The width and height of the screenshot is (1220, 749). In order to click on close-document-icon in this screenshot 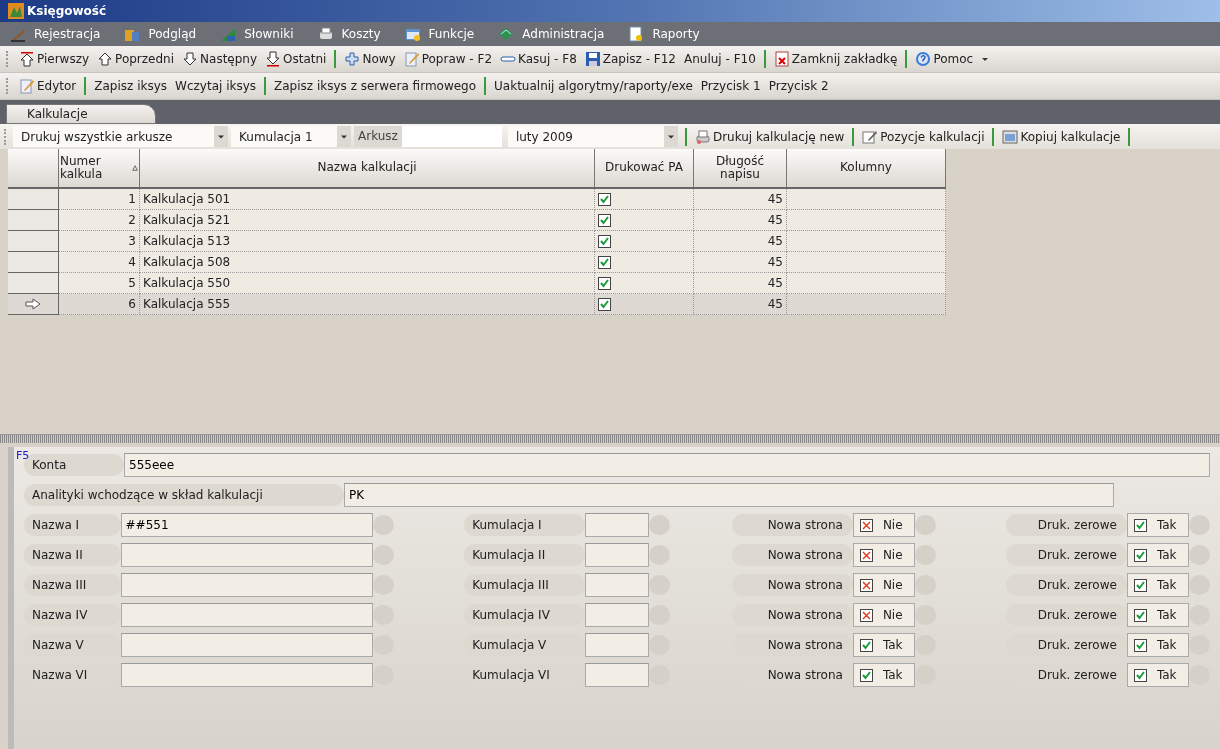, I will do `click(781, 59)`.